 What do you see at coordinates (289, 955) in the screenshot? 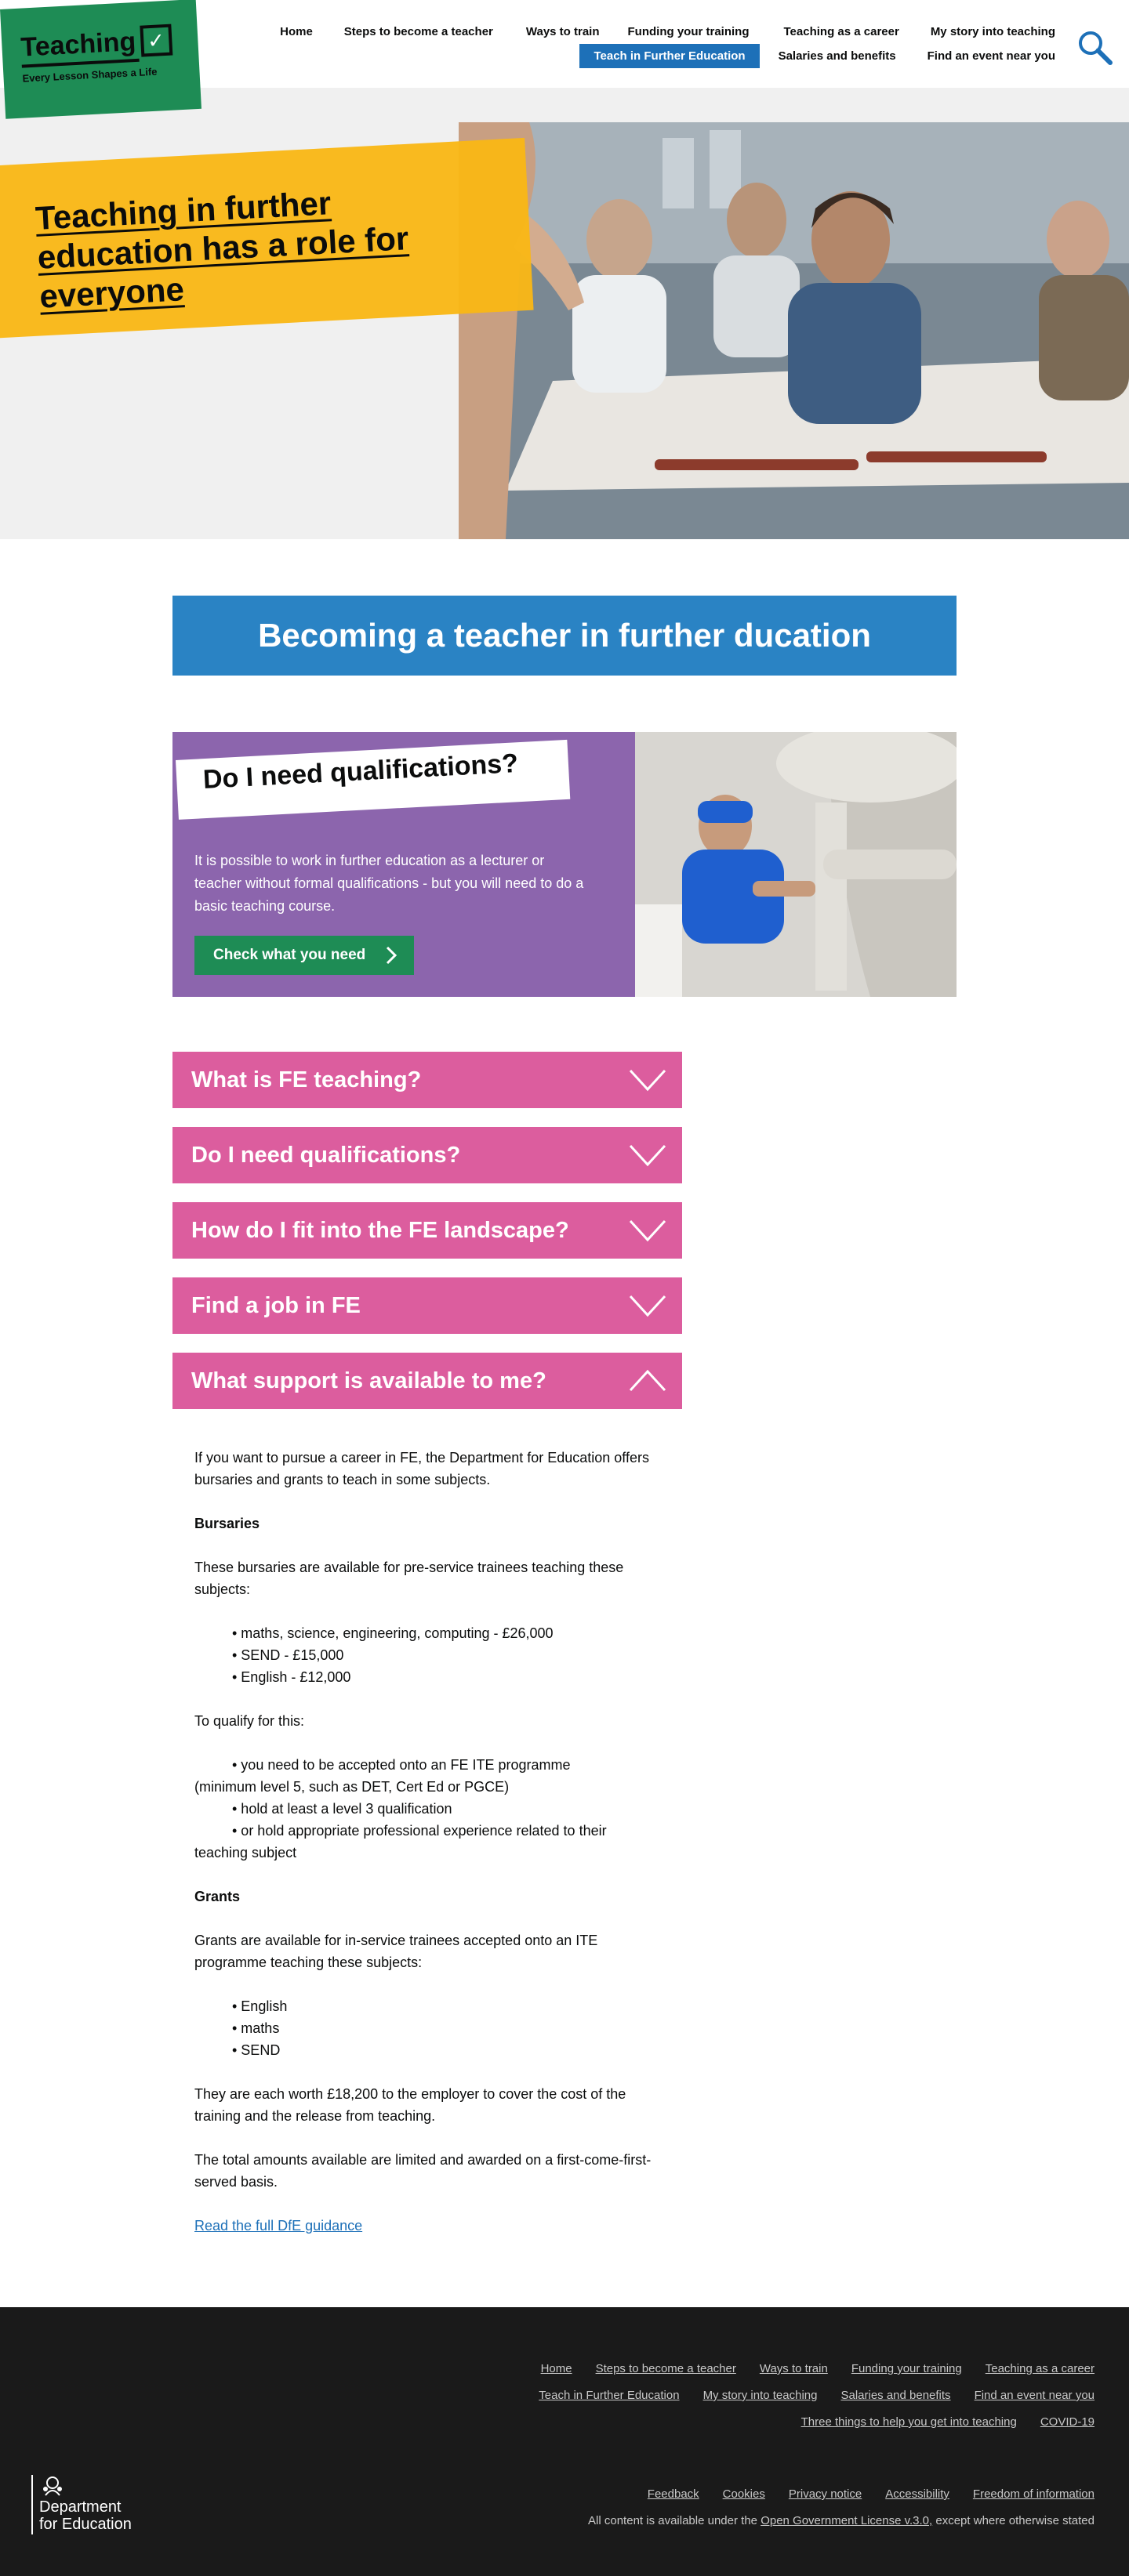
I see `button-label: Check what you need` at bounding box center [289, 955].